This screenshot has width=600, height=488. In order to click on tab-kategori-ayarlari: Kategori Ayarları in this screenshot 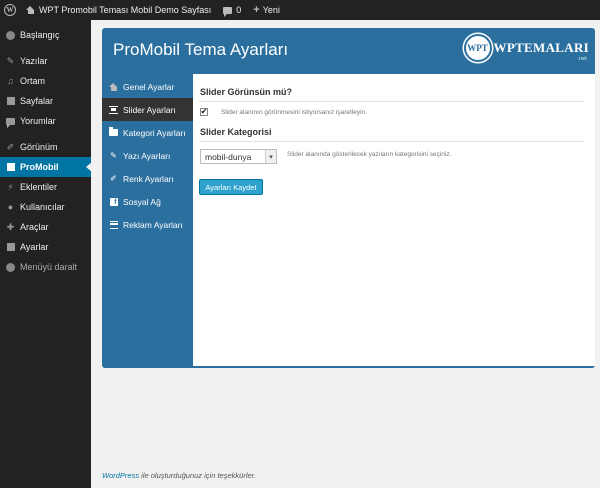, I will do `click(147, 132)`.